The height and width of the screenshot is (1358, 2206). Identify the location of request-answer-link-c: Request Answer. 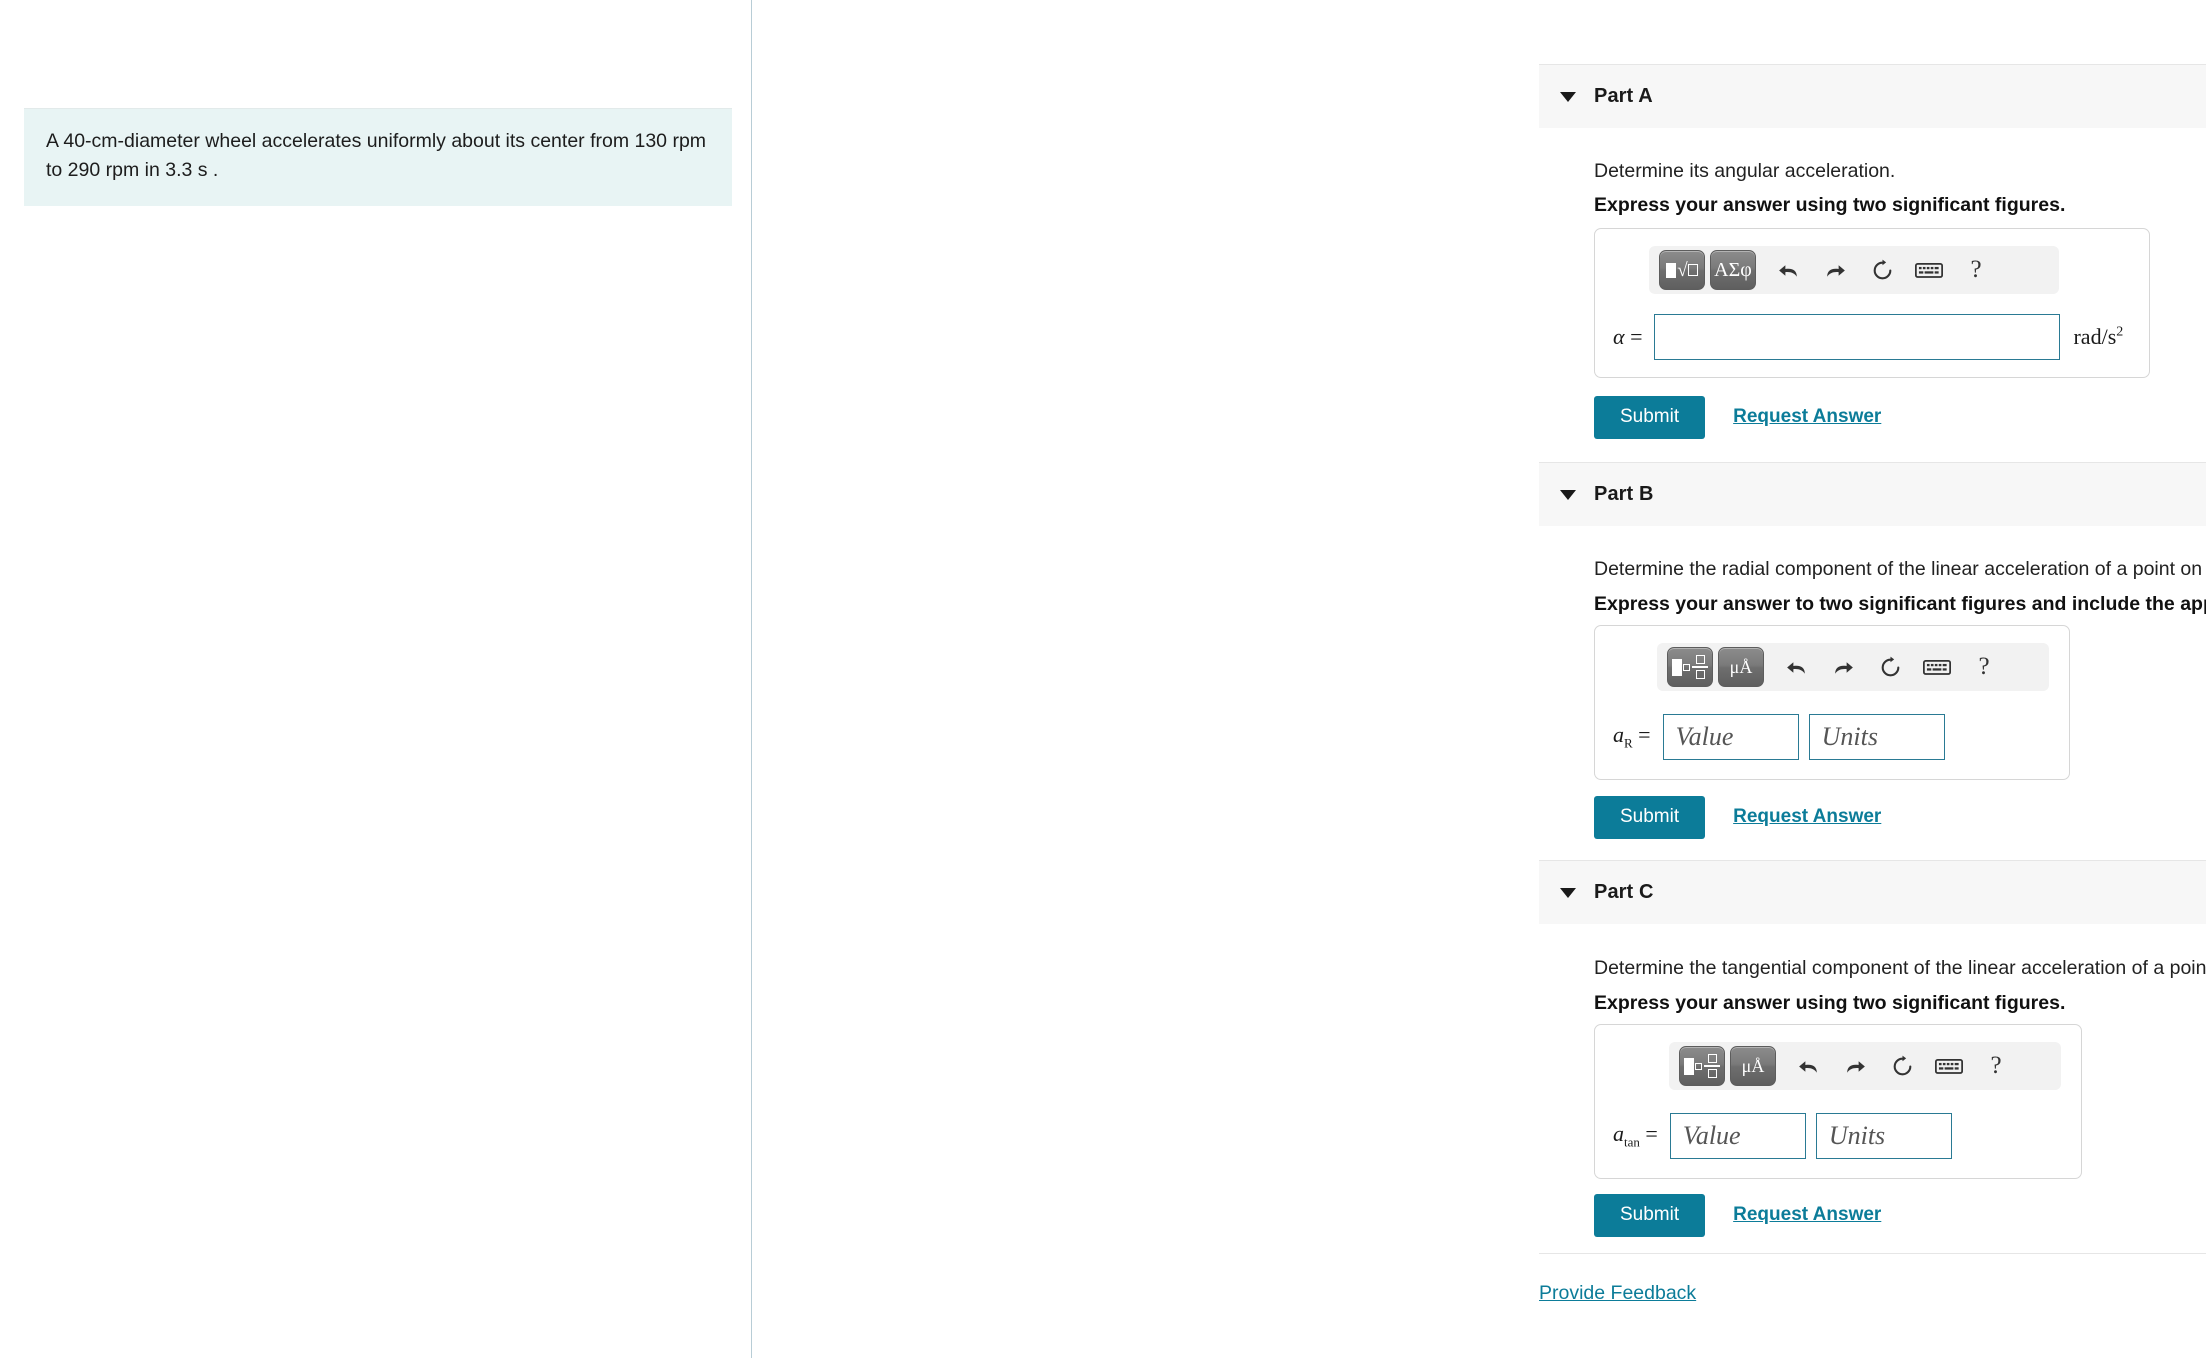
(1807, 1215).